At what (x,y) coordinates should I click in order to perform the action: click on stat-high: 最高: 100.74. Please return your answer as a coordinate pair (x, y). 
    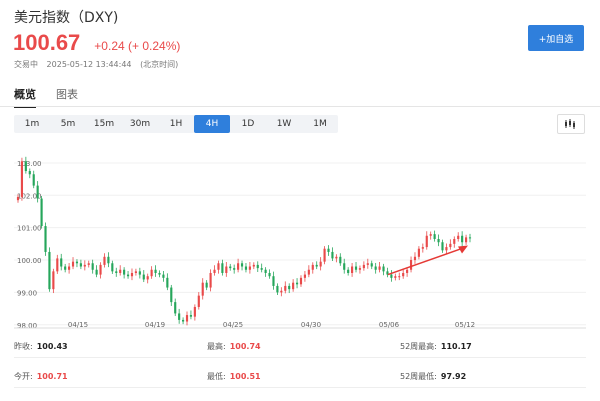
    Looking at the image, I should click on (234, 346).